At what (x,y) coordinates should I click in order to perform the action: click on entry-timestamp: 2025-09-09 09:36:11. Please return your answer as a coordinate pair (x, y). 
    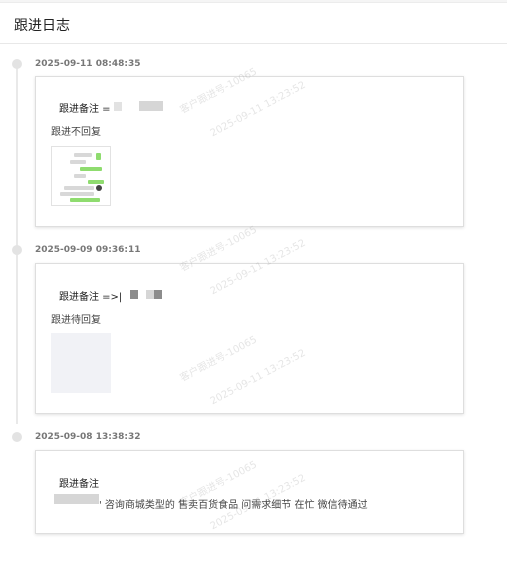
    Looking at the image, I should click on (88, 250).